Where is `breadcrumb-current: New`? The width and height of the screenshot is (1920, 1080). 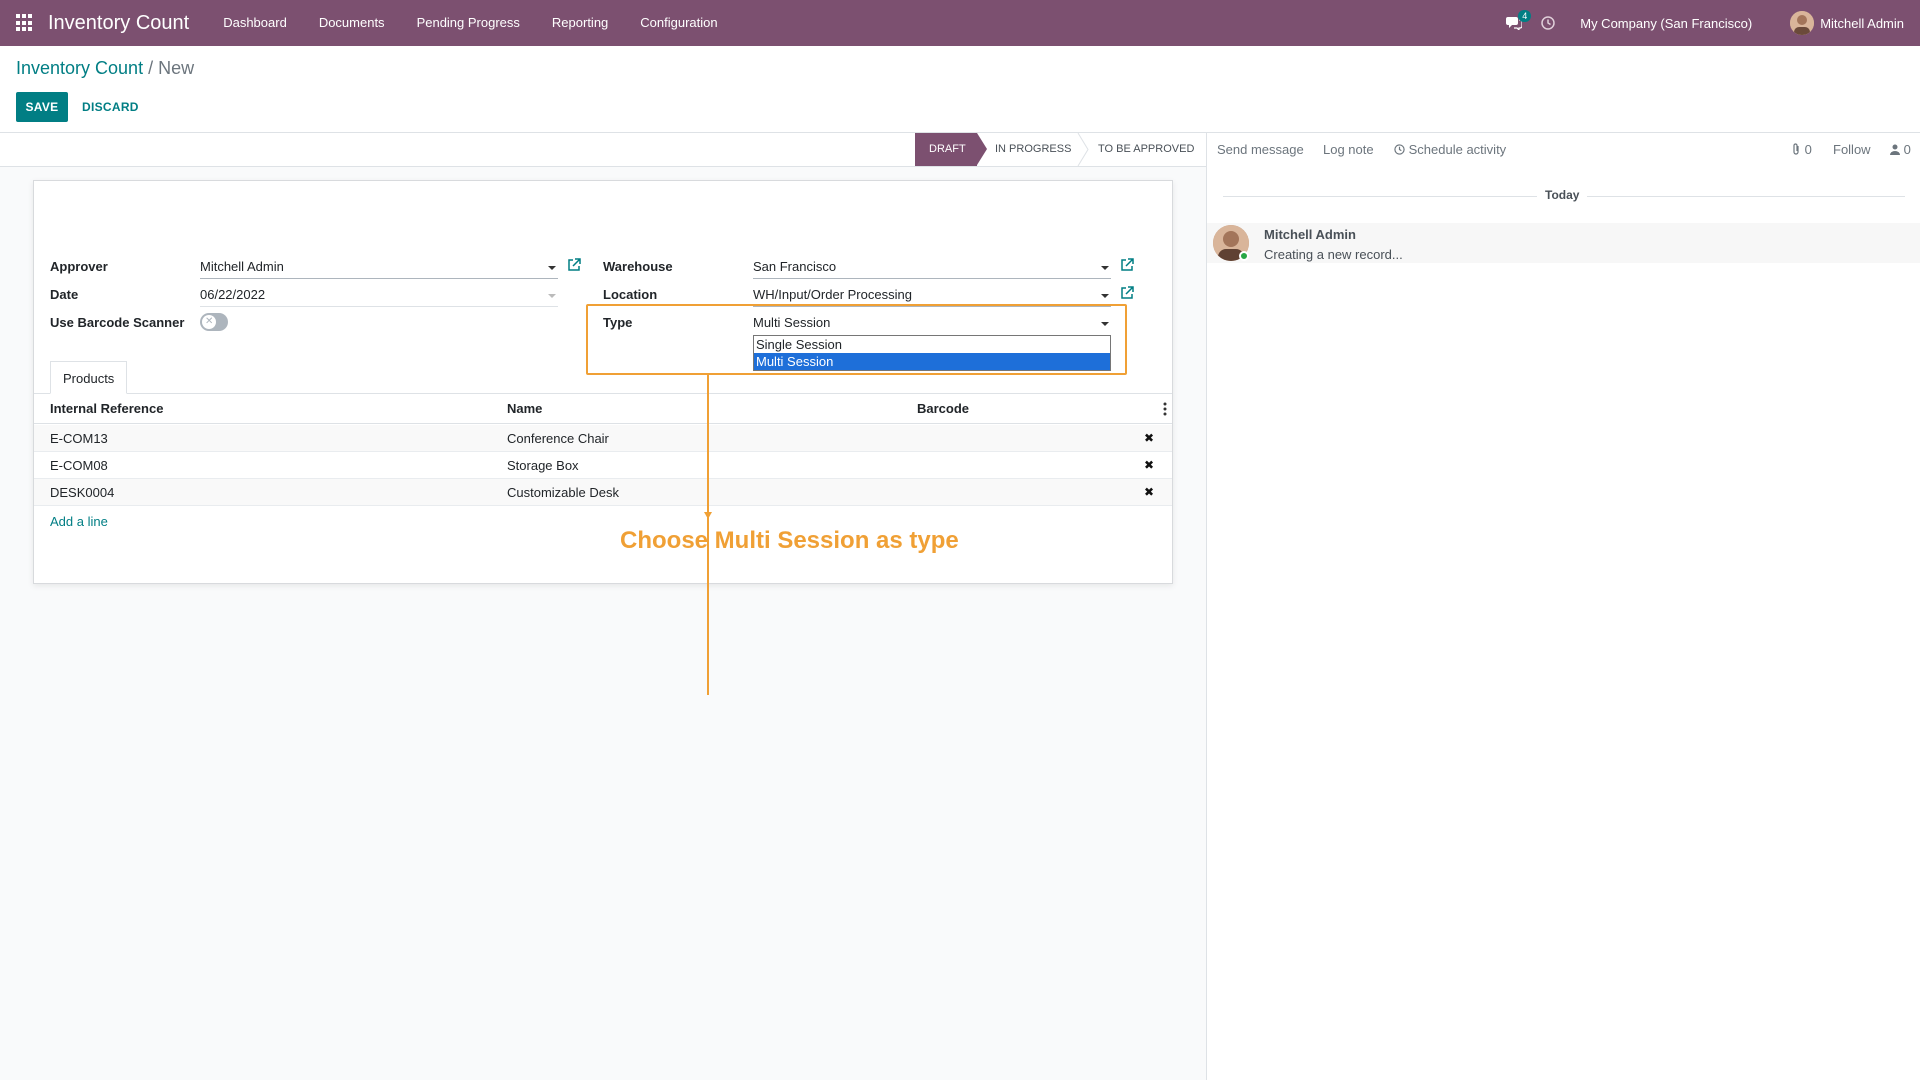
breadcrumb-current: New is located at coordinates (176, 68).